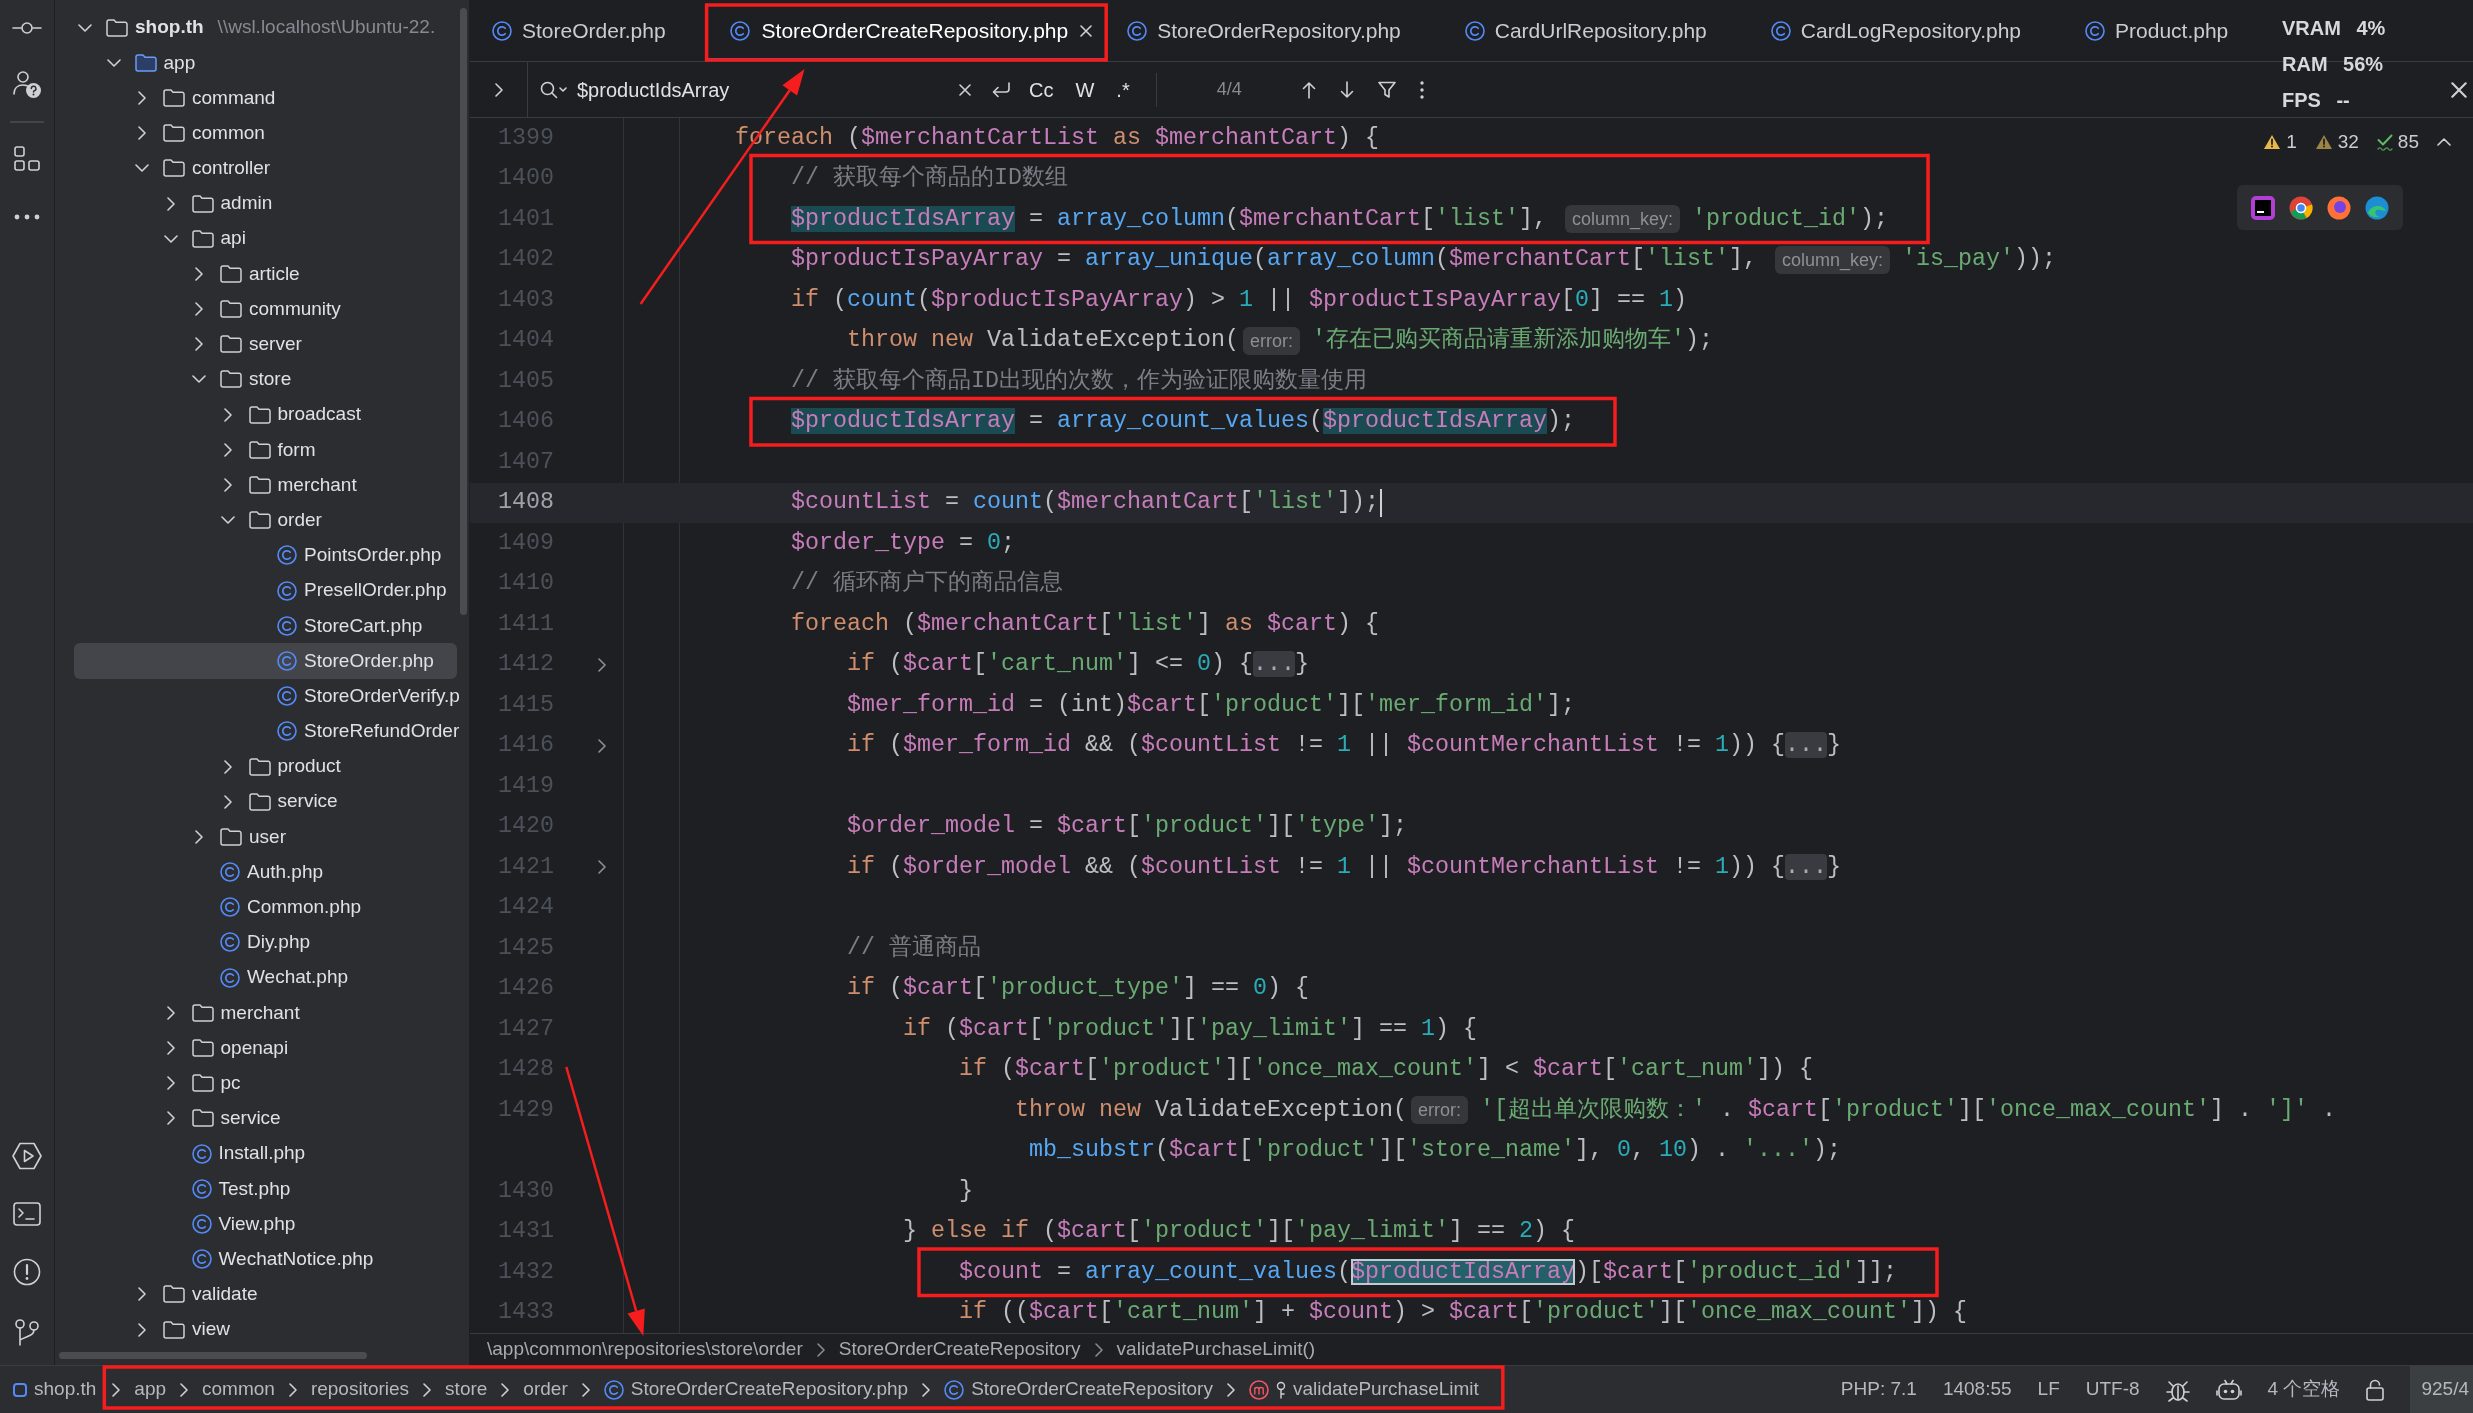 Image resolution: width=2473 pixels, height=1413 pixels. Describe the element at coordinates (360, 1389) in the screenshot. I see `breadcrumb-item: repositories` at that location.